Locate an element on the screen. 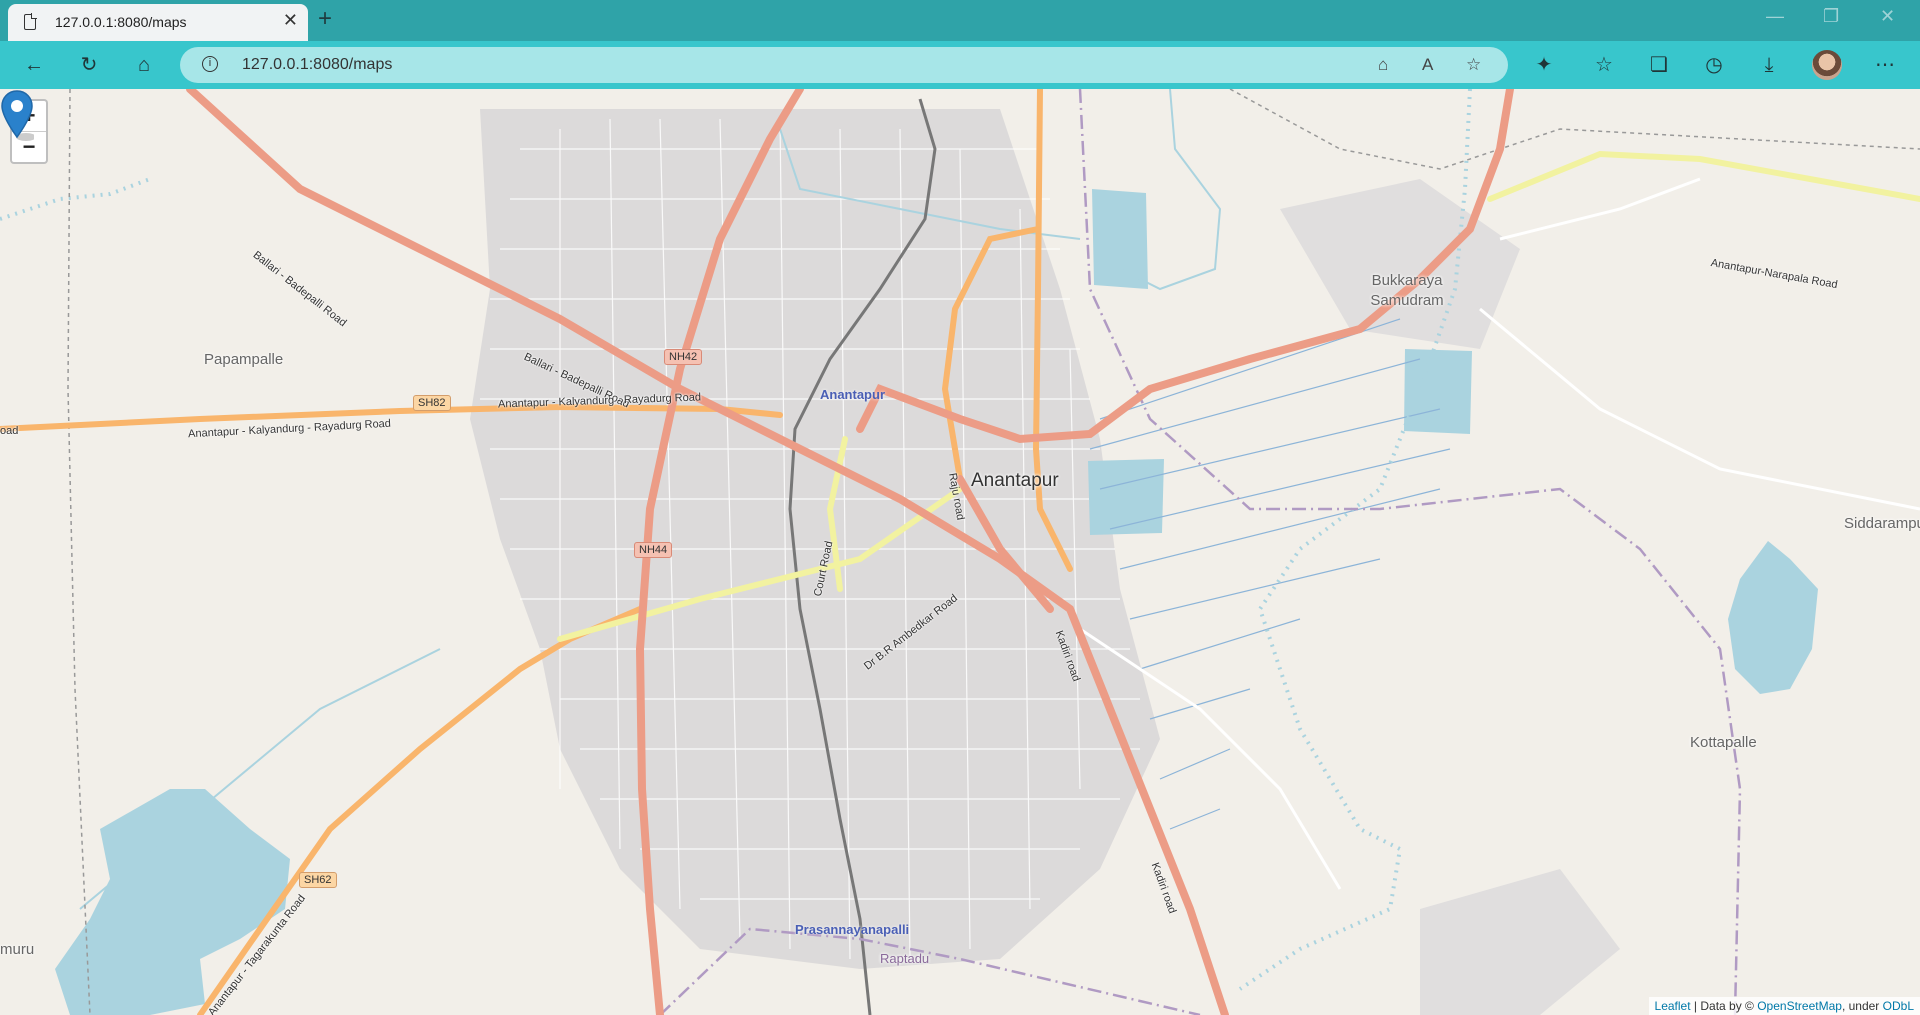 This screenshot has height=1015, width=1920. place-label-prasannayanapalli: Prasannayanapalli is located at coordinates (852, 929).